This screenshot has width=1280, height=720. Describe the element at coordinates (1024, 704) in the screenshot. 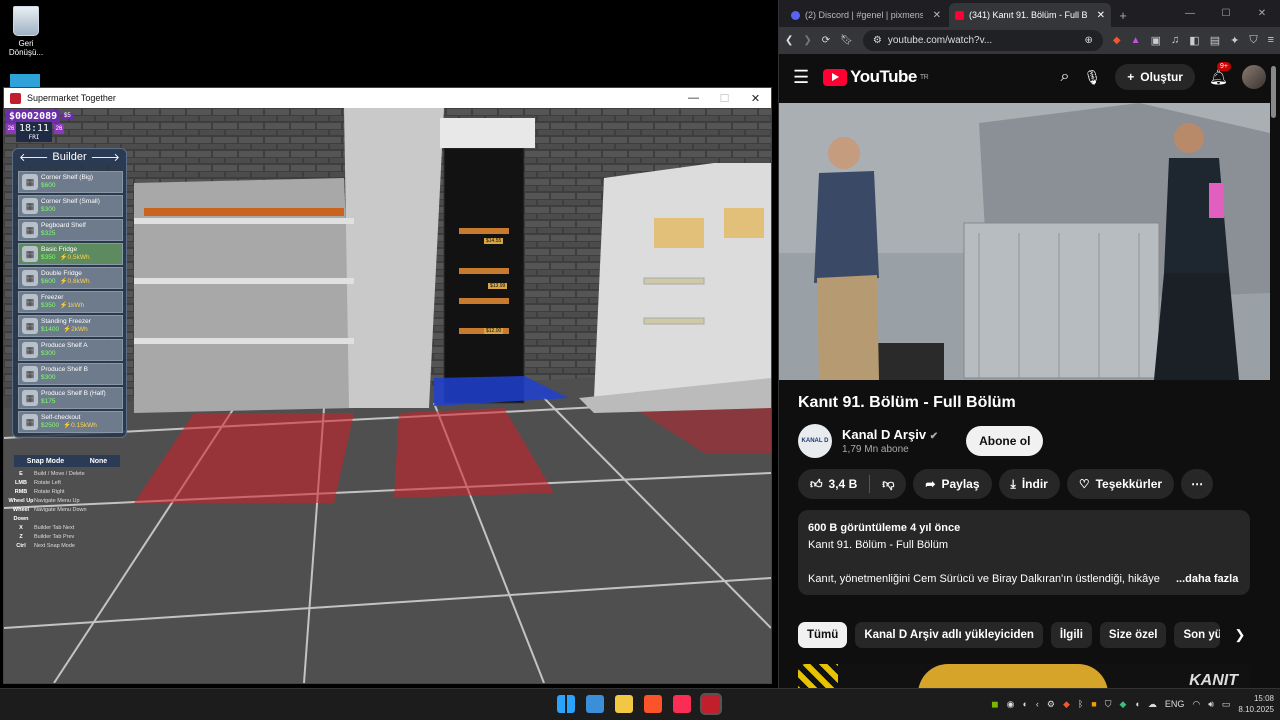

I see `steam-icon: ◐` at that location.